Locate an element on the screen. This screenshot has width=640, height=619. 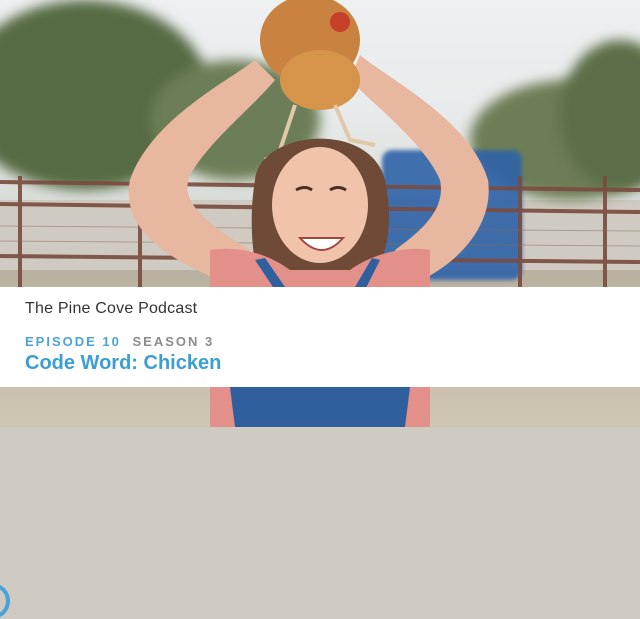
circle-badge-icon is located at coordinates (5, 601).